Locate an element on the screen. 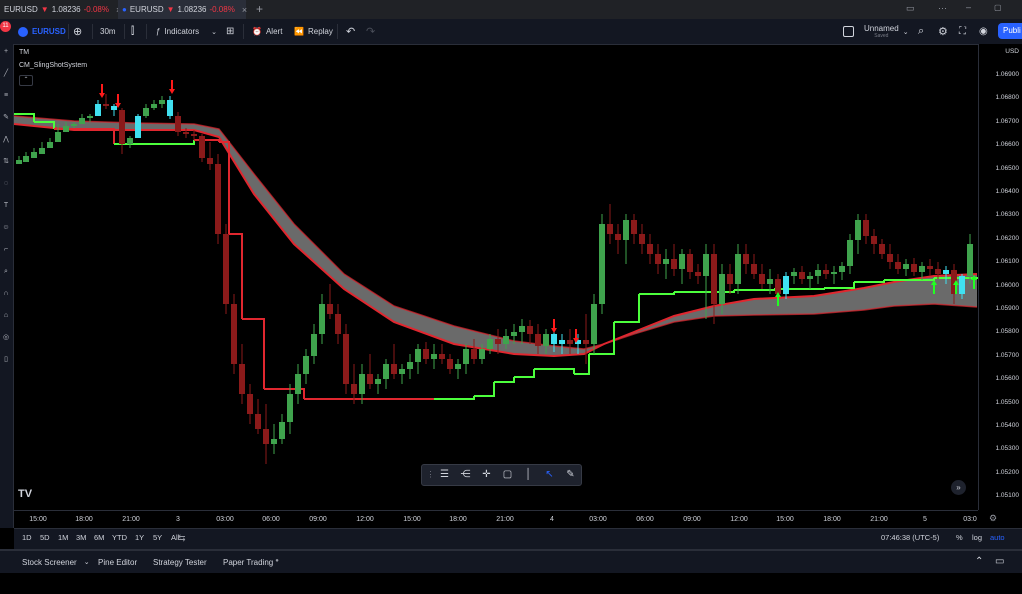  scroll-to-realtime-button: » is located at coordinates (958, 487).